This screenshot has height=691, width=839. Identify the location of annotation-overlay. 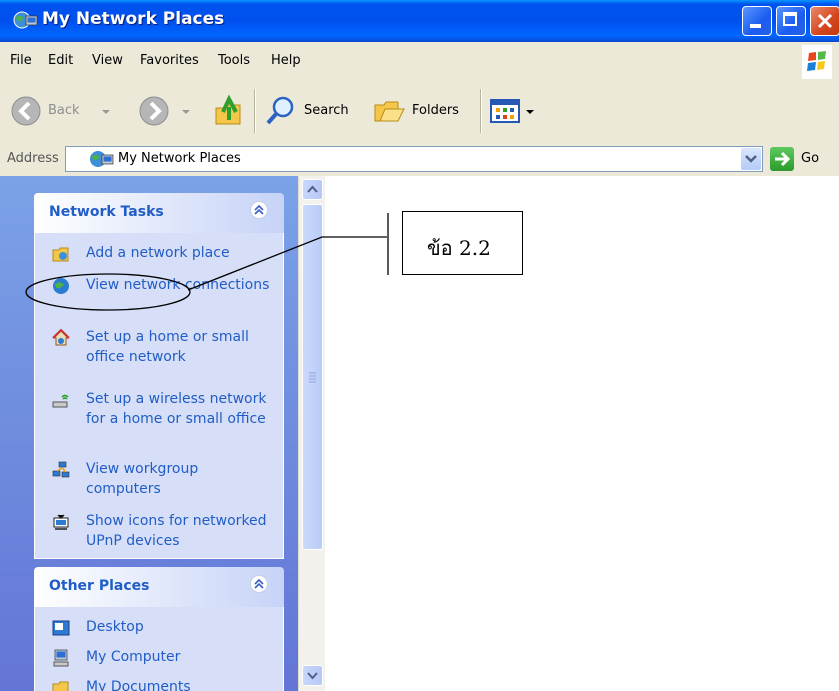
(207, 262).